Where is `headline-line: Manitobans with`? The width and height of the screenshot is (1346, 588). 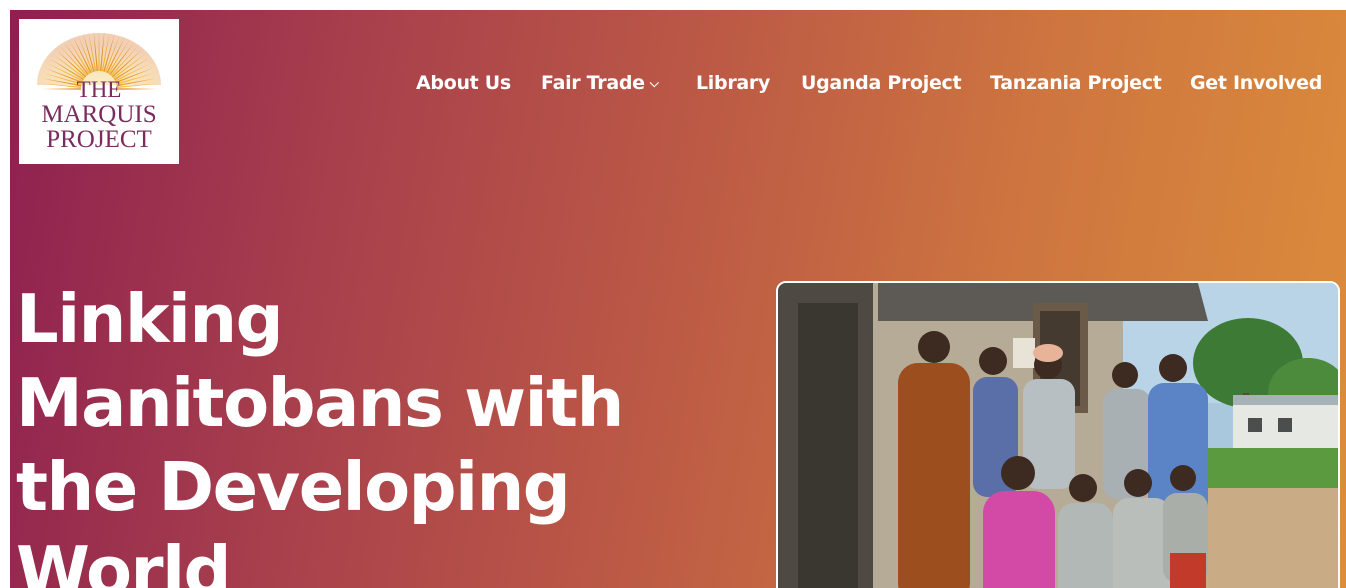 headline-line: Manitobans with is located at coordinates (320, 402).